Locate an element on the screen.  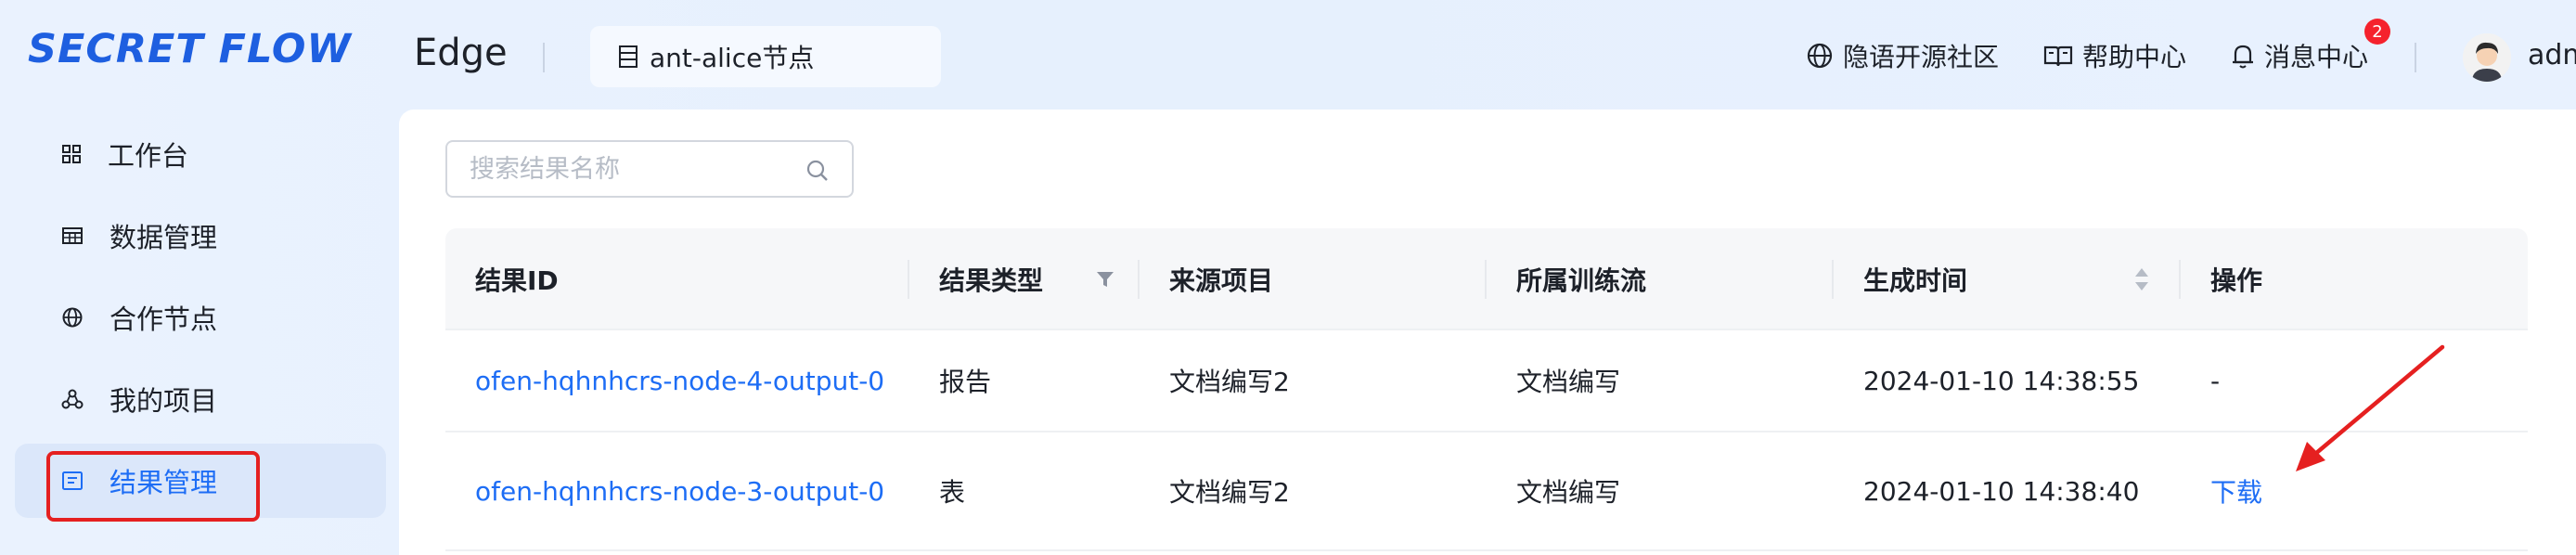
message-count-badge: 2 is located at coordinates (2377, 32).